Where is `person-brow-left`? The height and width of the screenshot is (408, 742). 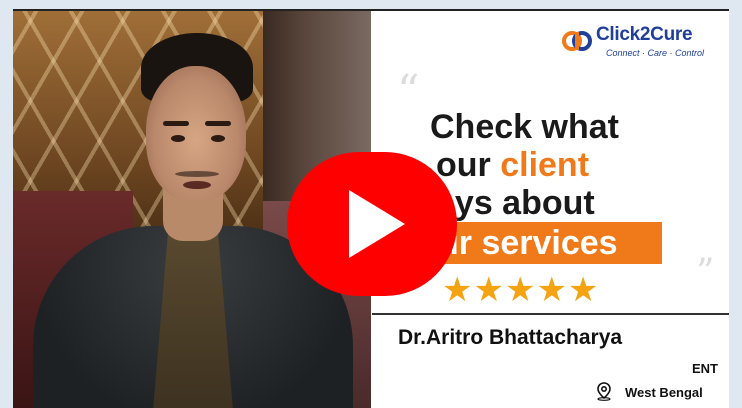 person-brow-left is located at coordinates (176, 123).